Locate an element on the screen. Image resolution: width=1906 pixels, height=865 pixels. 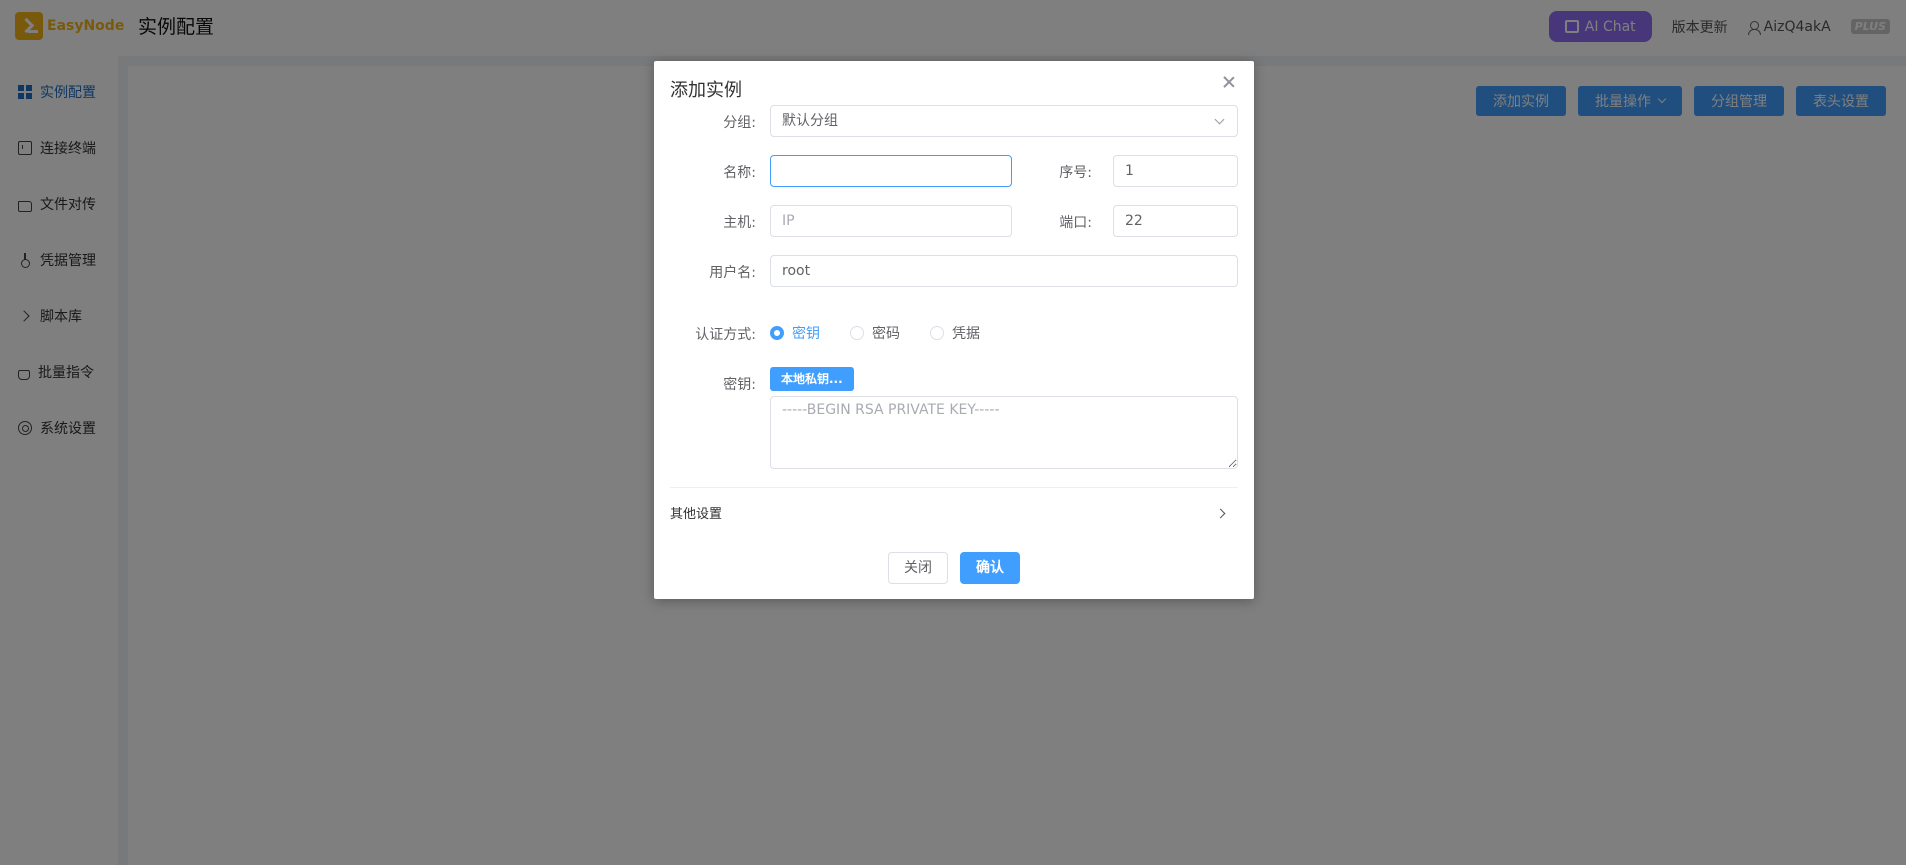
radio-checked-icon is located at coordinates (777, 333).